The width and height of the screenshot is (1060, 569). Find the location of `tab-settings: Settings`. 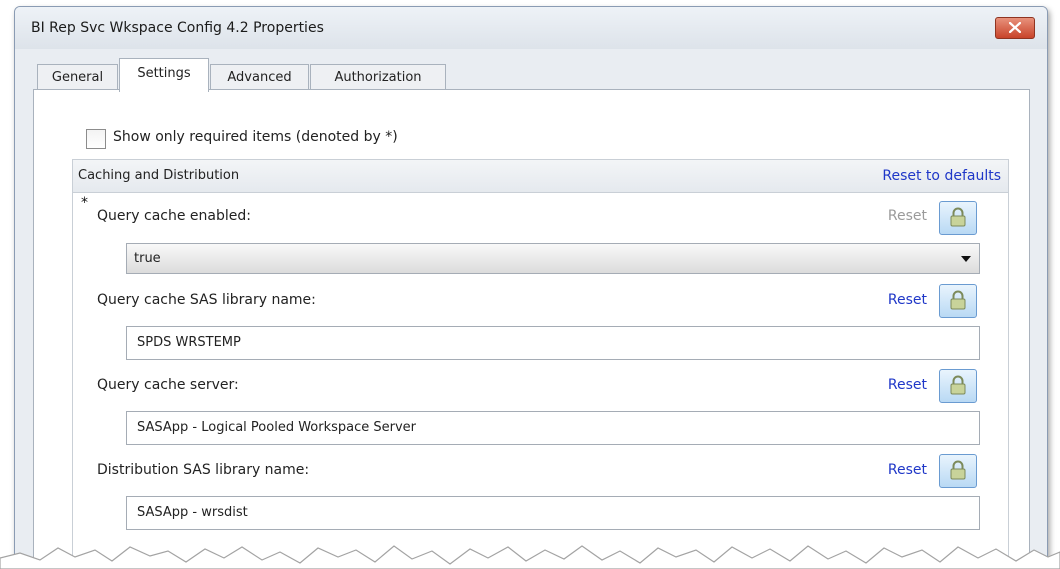

tab-settings: Settings is located at coordinates (164, 75).